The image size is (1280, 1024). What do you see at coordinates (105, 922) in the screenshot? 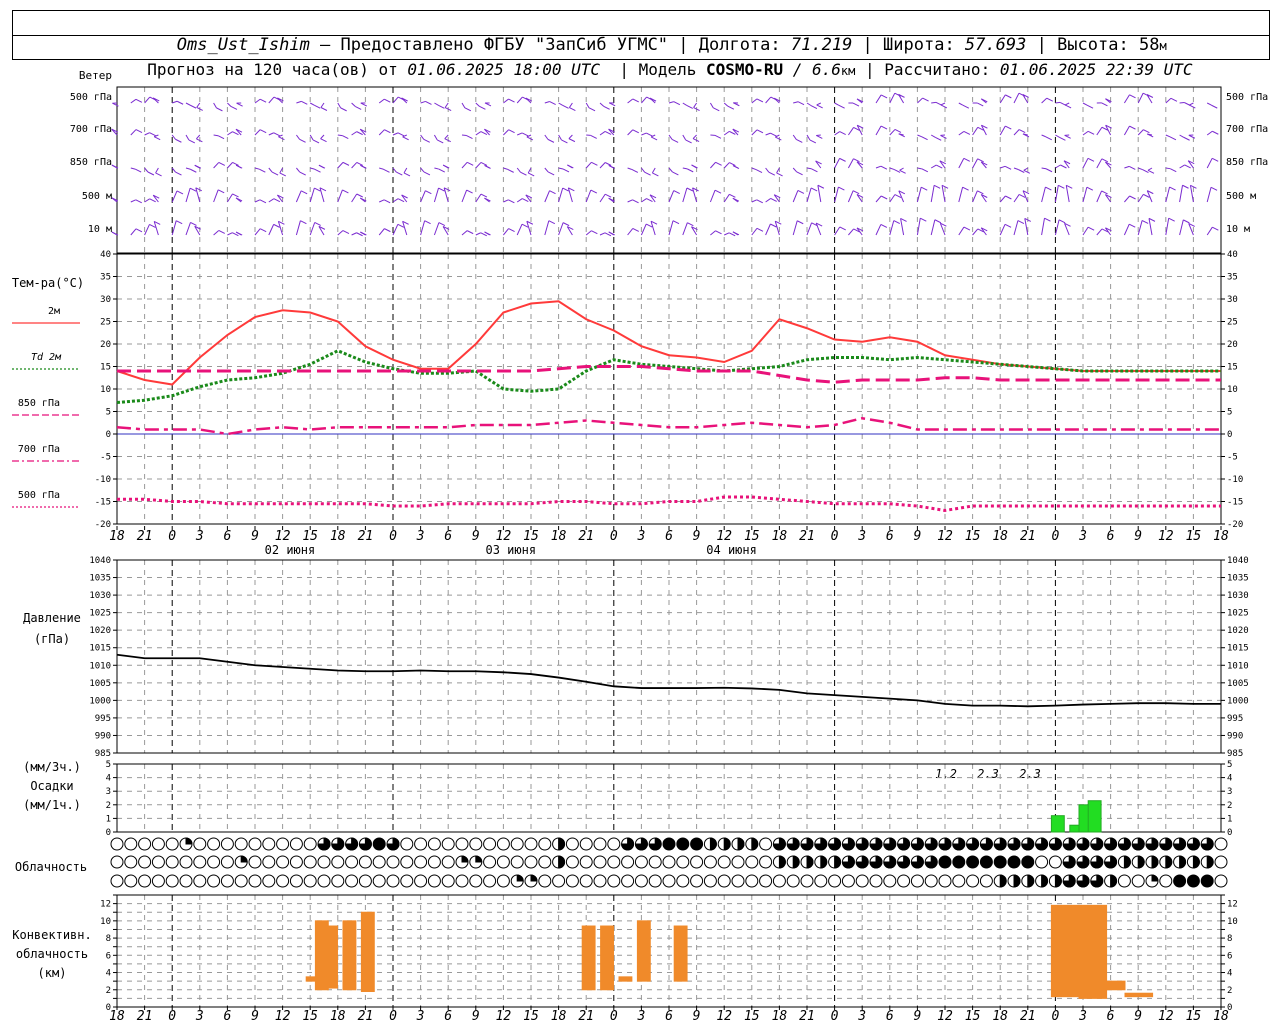
I see `conv-ylabel-left: 10` at bounding box center [105, 922].